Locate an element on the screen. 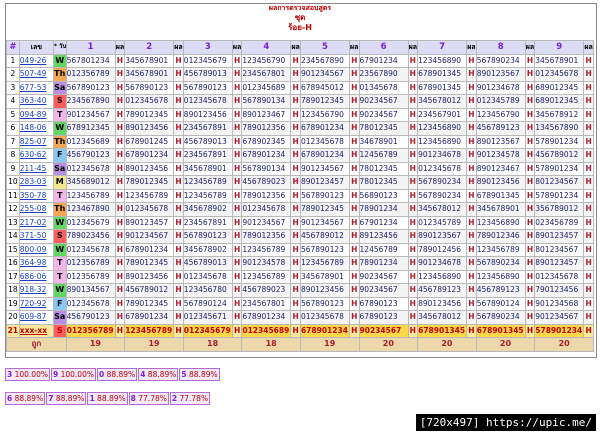 Image resolution: width=600 pixels, height=433 pixels. header-col-9: 9 is located at coordinates (559, 47).